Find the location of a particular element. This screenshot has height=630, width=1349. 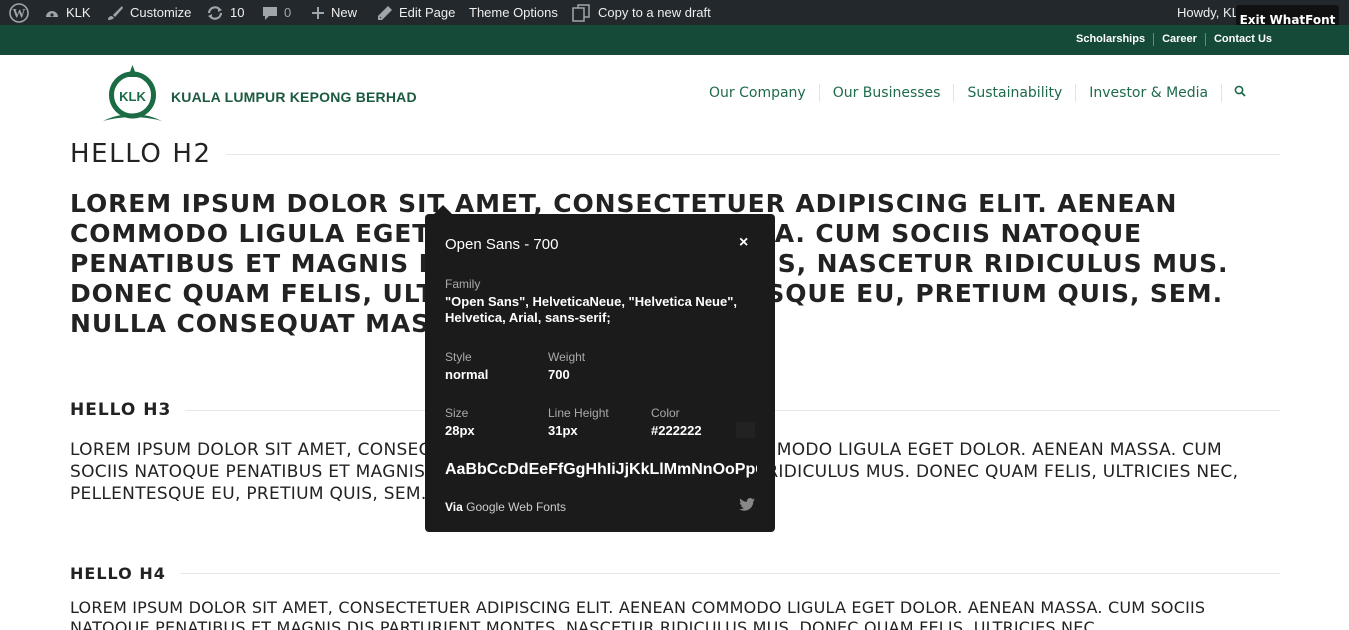

edit-page-link: Edit Page is located at coordinates (416, 12).